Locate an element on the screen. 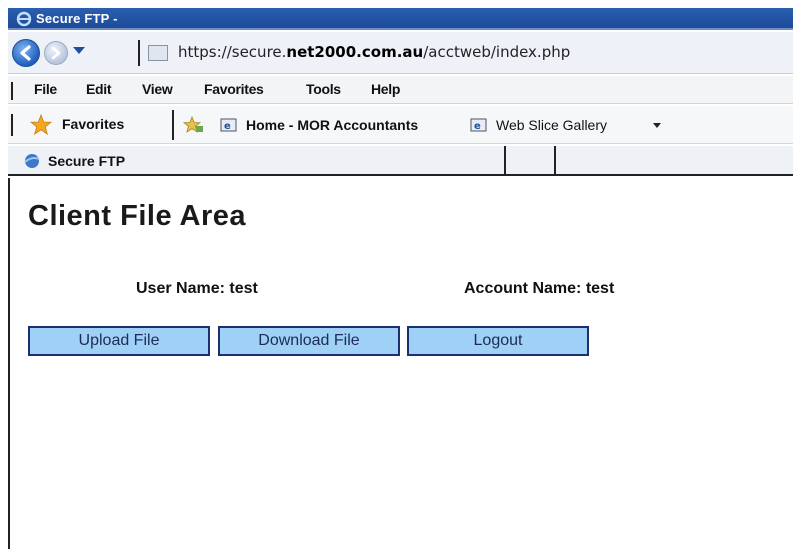 Image resolution: width=793 pixels, height=549 pixels. user-name-info: User Name: test is located at coordinates (197, 289).